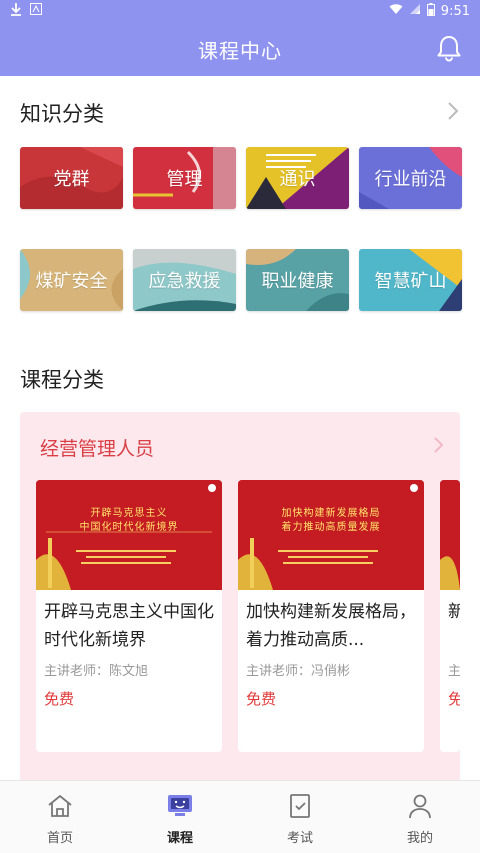 The height and width of the screenshot is (853, 480). Describe the element at coordinates (449, 48) in the screenshot. I see `bell-icon` at that location.